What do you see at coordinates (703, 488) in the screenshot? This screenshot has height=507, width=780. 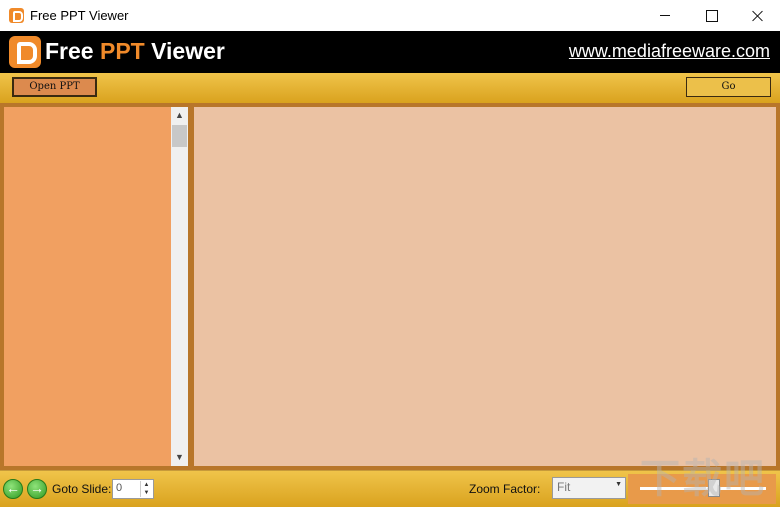 I see `zoom-slider-track` at bounding box center [703, 488].